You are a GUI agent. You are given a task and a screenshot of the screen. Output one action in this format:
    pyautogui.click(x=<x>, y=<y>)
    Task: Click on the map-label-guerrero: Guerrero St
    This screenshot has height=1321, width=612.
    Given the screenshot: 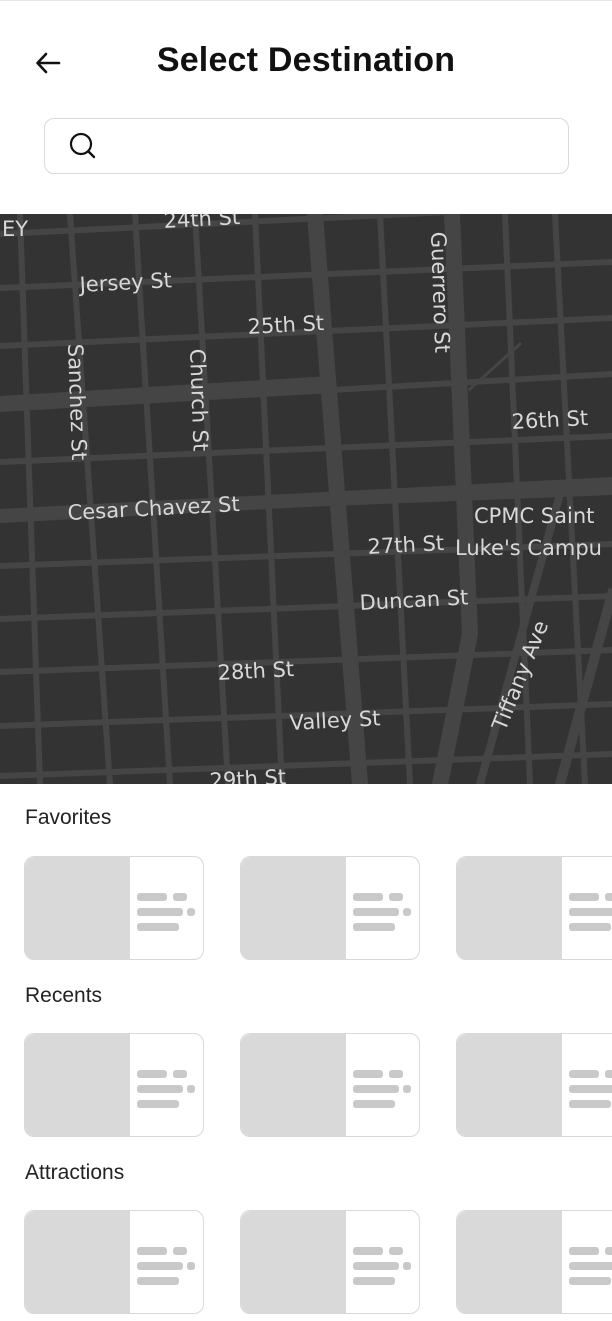 What is the action you would take?
    pyautogui.click(x=440, y=292)
    